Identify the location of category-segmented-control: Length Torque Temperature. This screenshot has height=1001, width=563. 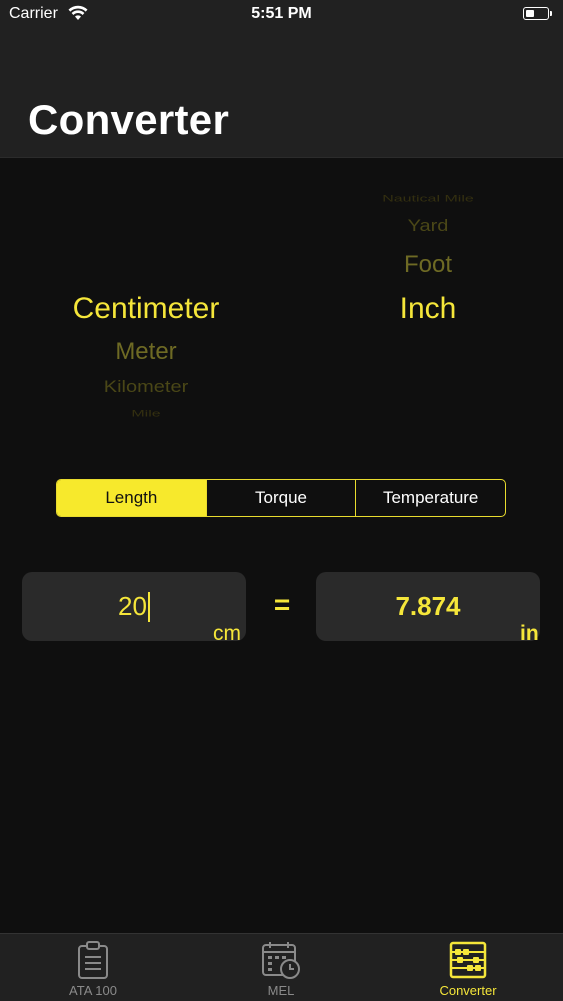
(281, 498).